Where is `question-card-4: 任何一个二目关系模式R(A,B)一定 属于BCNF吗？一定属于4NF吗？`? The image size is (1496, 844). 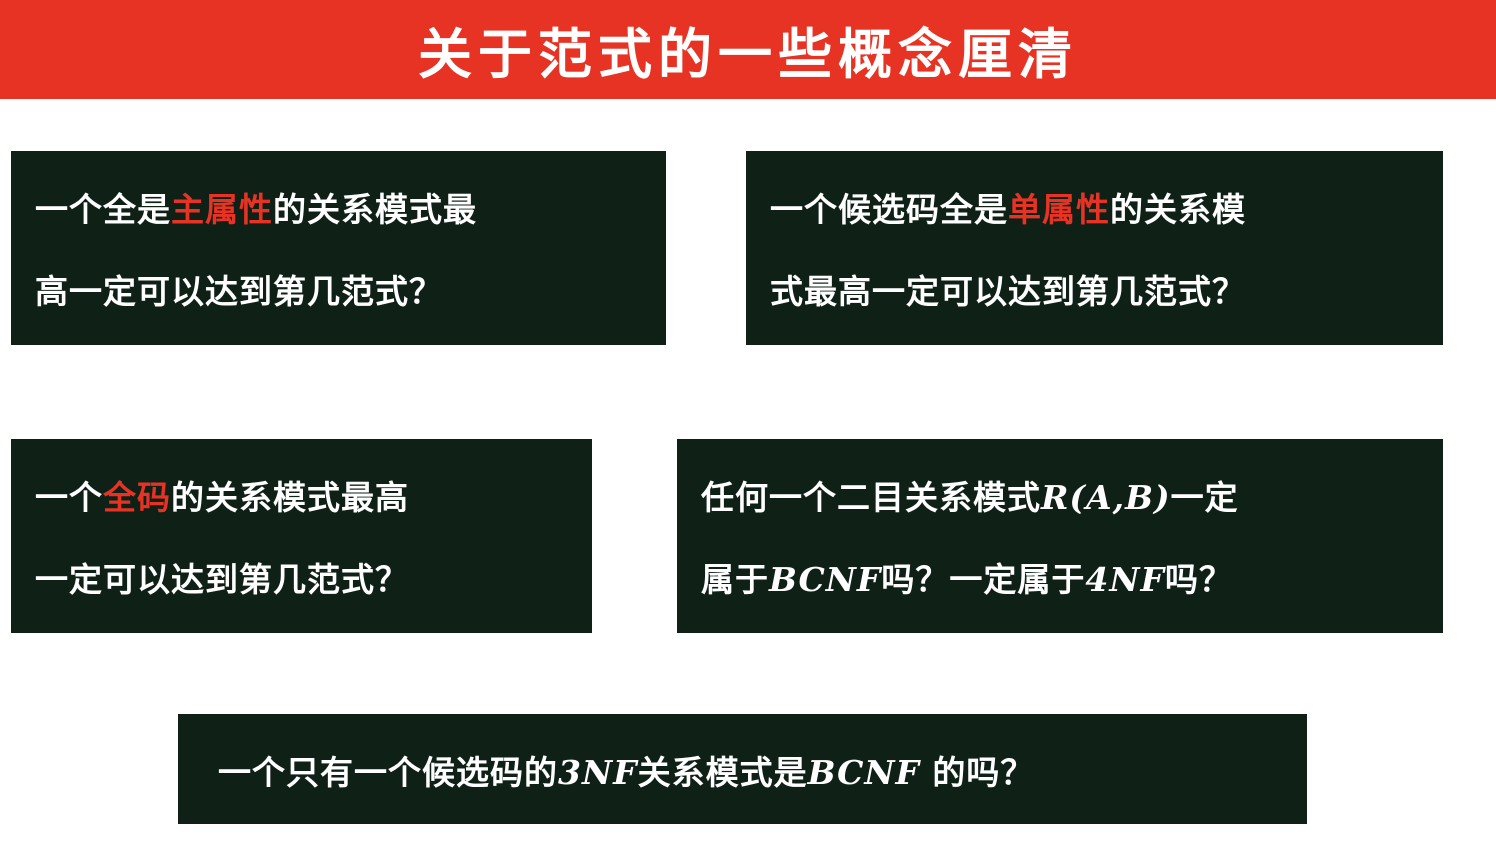
question-card-4: 任何一个二目关系模式R(A,B)一定 属于BCNF吗？一定属于4NF吗？ is located at coordinates (1060, 536).